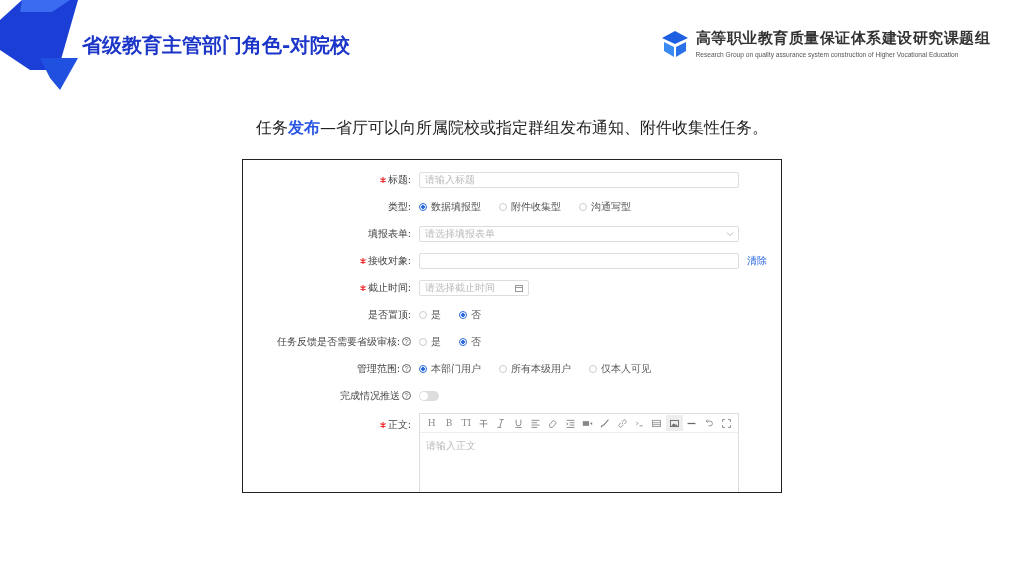  I want to click on caption-text: 任务发布—省厅可以向所属院校或指定群组发布通知、附件收集性任务。, so click(512, 128).